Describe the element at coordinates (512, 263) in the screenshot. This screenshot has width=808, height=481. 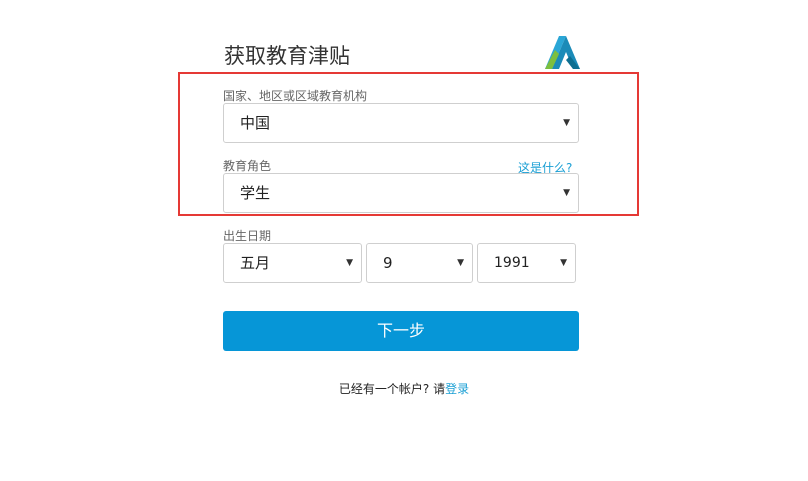
I see `birth-year-value: 1991` at that location.